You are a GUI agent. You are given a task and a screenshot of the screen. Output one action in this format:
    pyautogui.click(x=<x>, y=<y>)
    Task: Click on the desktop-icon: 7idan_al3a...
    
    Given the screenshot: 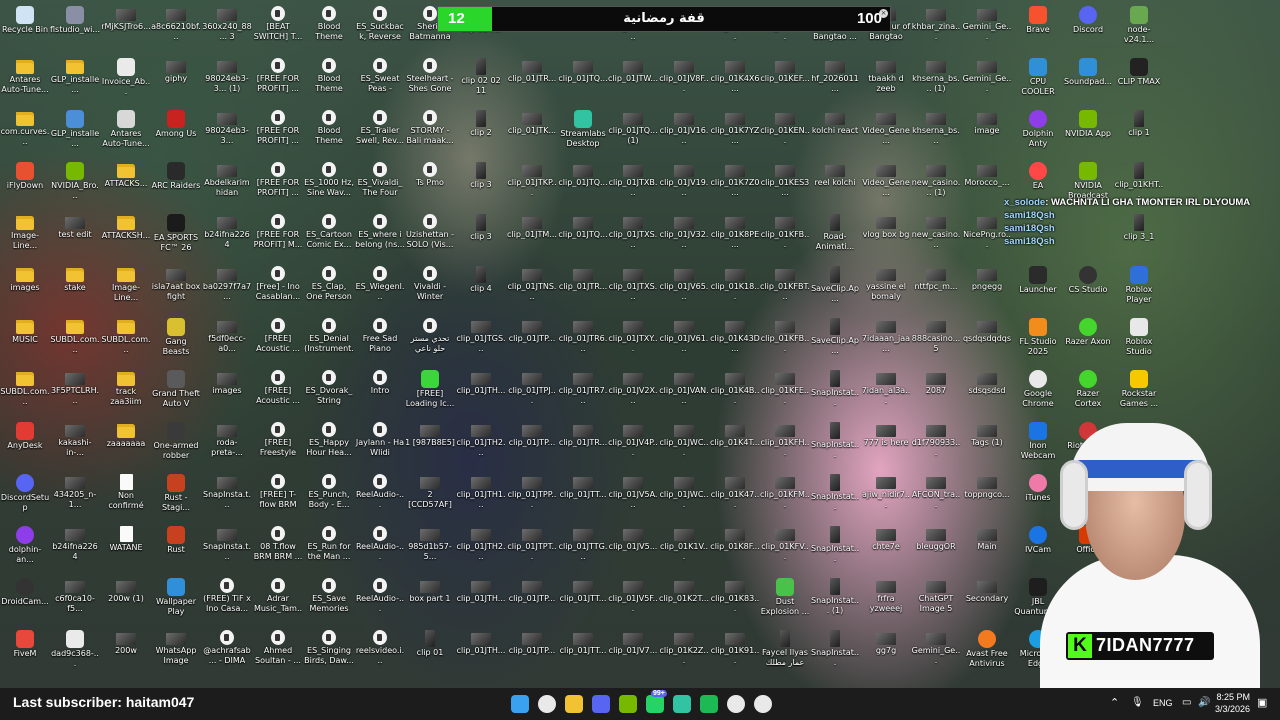 What is the action you would take?
    pyautogui.click(x=886, y=391)
    